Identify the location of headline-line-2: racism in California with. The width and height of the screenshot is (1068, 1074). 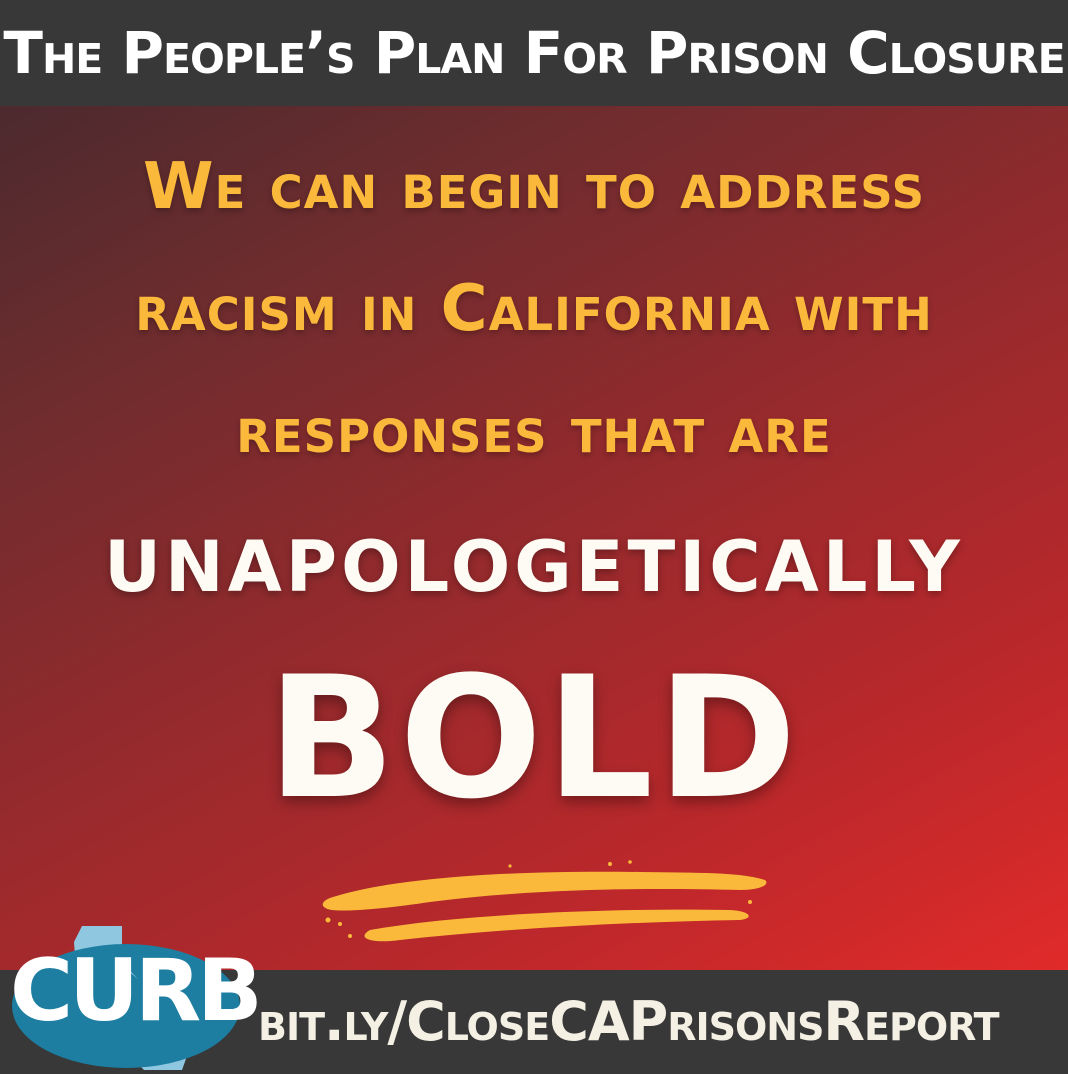
(534, 309).